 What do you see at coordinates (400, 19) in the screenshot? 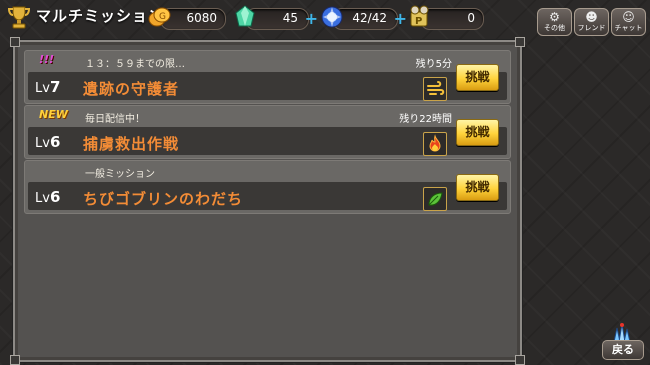
I see `add-stamina-button: +` at bounding box center [400, 19].